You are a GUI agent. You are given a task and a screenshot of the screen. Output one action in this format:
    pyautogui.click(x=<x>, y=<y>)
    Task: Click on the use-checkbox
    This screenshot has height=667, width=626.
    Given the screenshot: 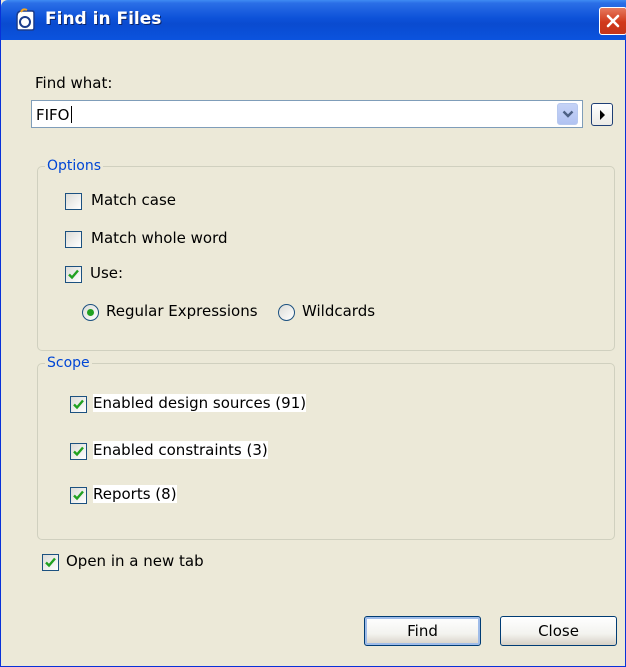 What is the action you would take?
    pyautogui.click(x=73, y=274)
    